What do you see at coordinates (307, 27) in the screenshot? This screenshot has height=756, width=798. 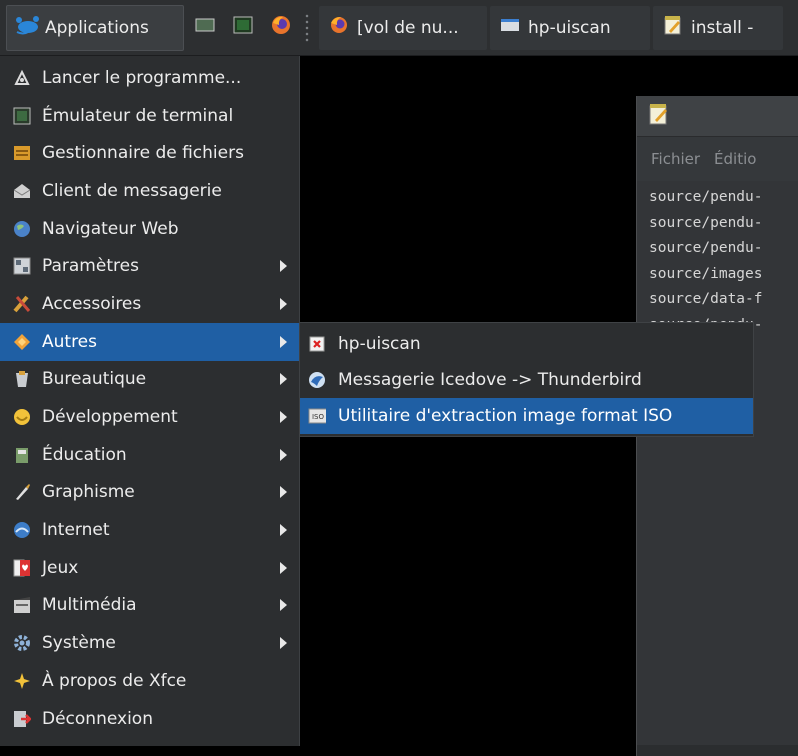 I see `panel-separator` at bounding box center [307, 27].